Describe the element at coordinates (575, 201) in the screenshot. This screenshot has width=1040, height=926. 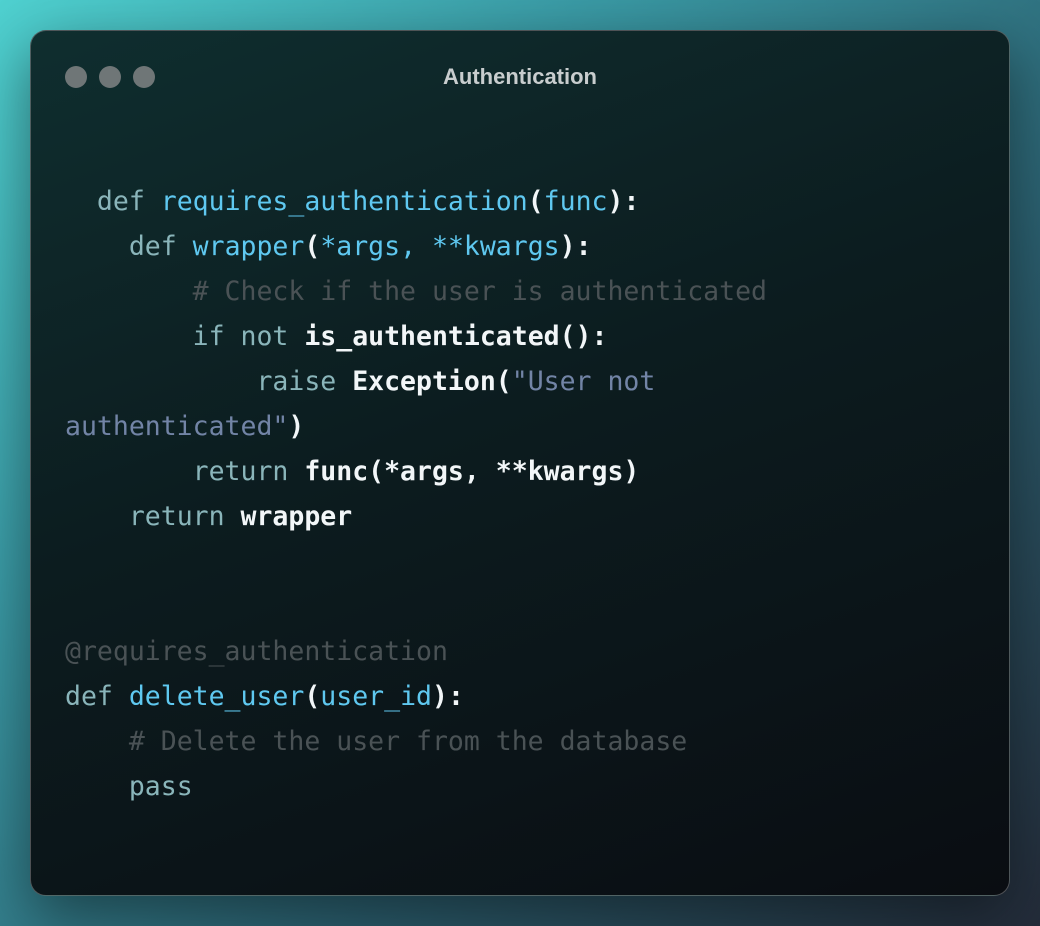
I see `code-token: func` at that location.